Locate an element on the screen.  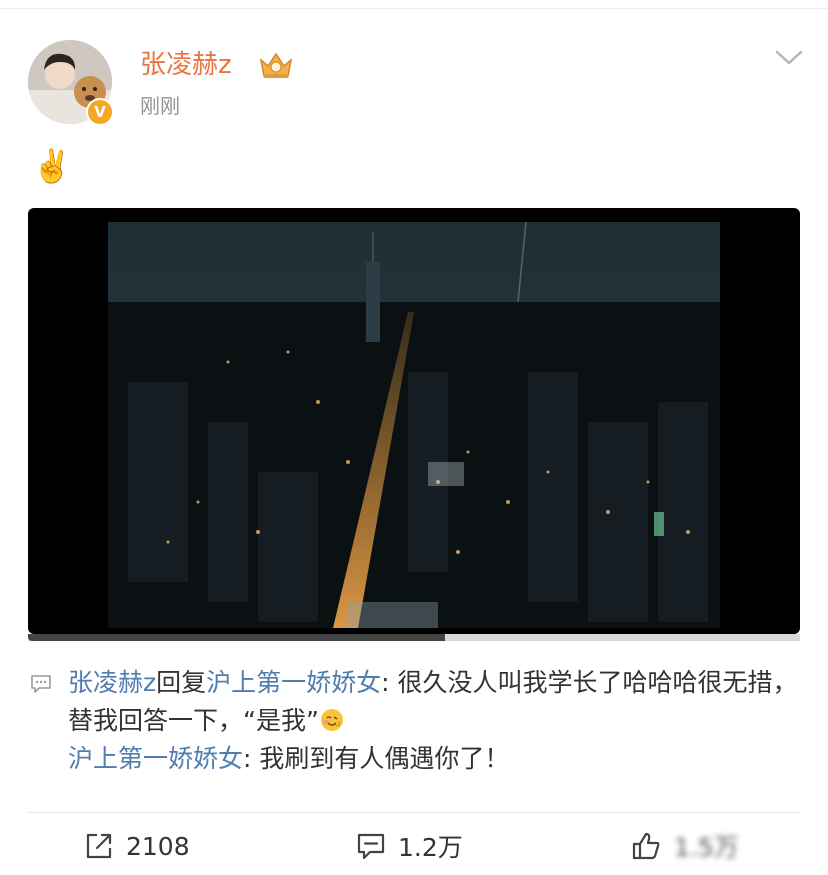
reply-word: 回复 is located at coordinates (181, 682).